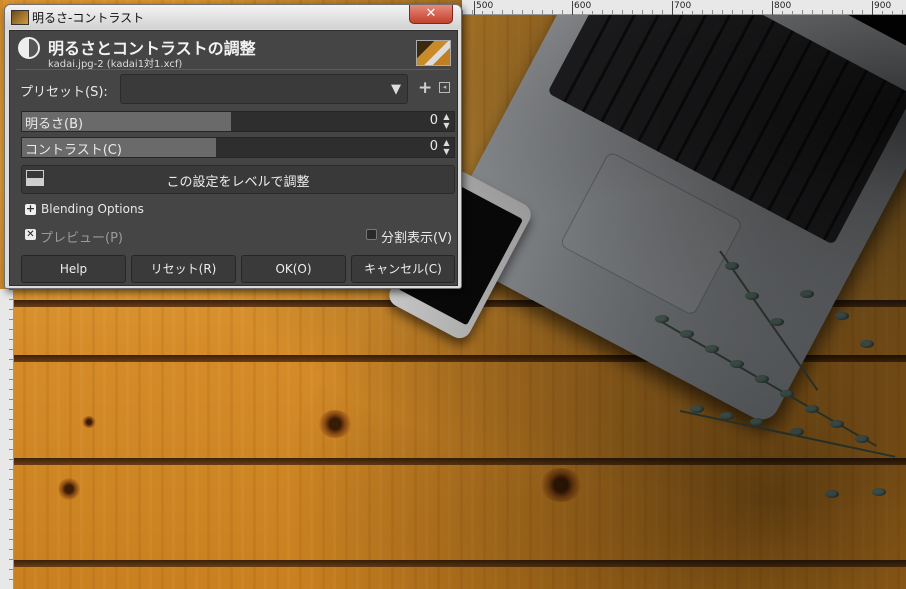 Image resolution: width=906 pixels, height=589 pixels. Describe the element at coordinates (115, 64) in the screenshot. I see `image-name: kadai.jpg-2 (kadai1対1.xcf)` at that location.